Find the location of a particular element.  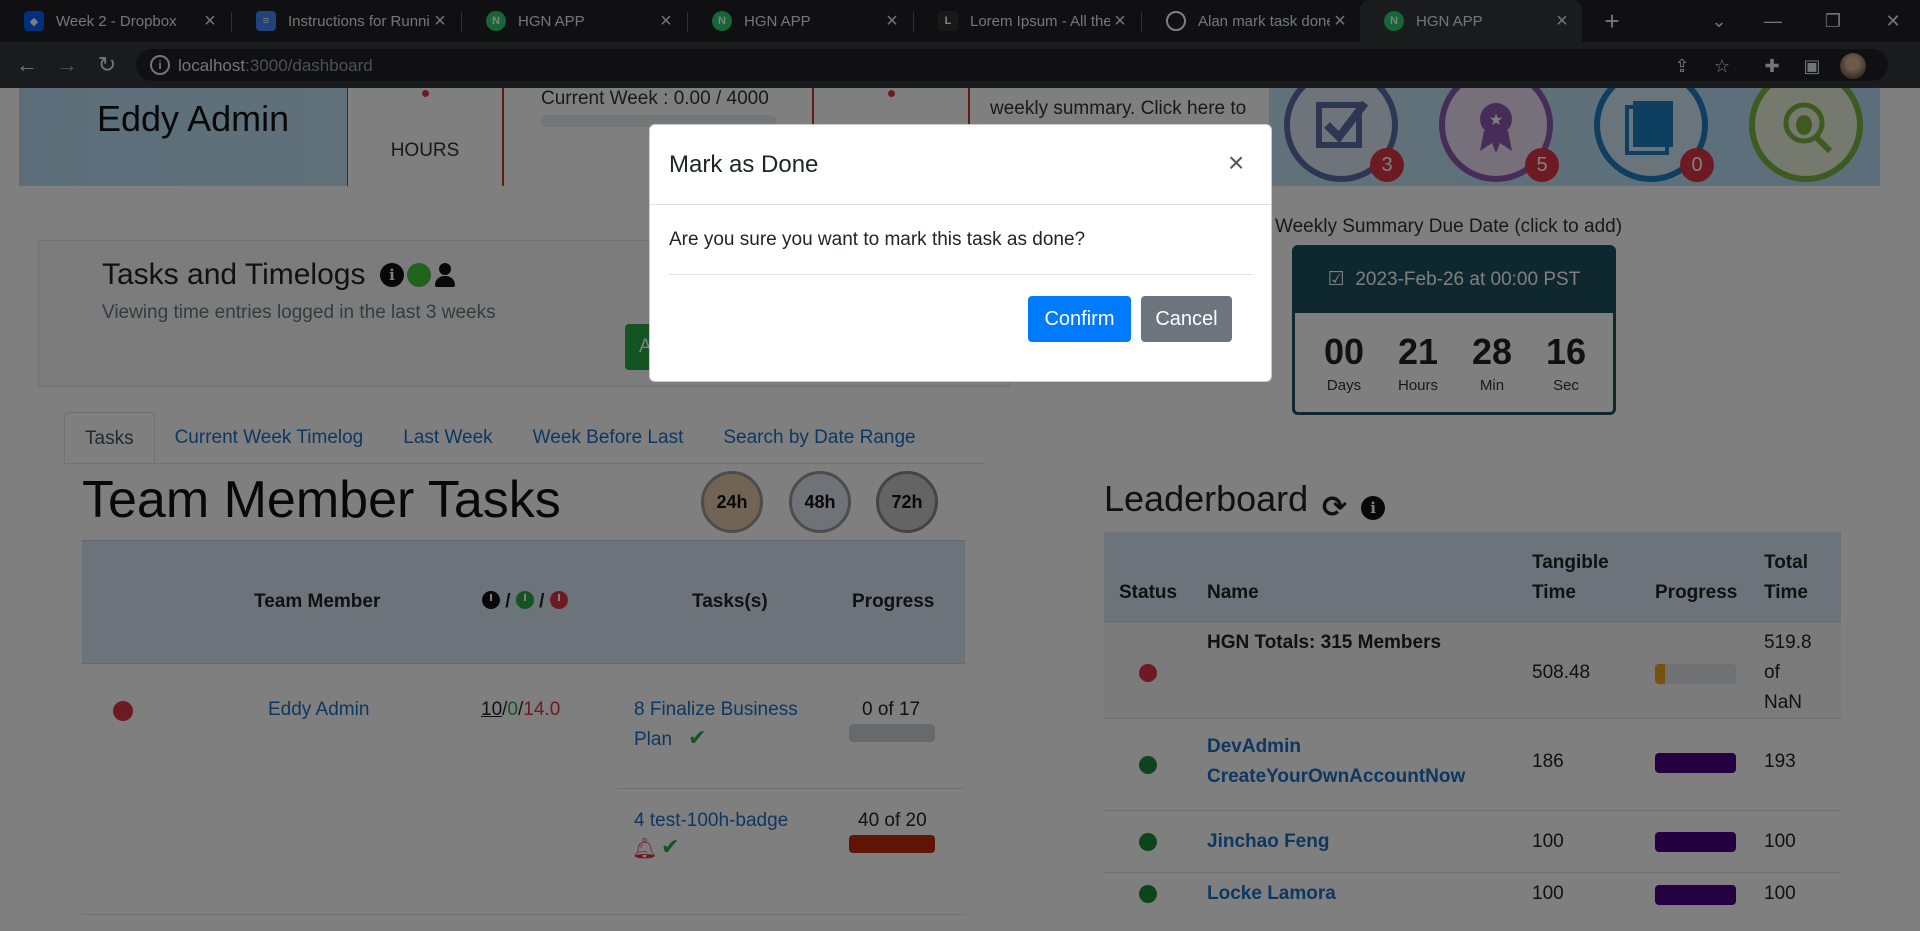

modal-title: Mark as Done is located at coordinates (744, 164).